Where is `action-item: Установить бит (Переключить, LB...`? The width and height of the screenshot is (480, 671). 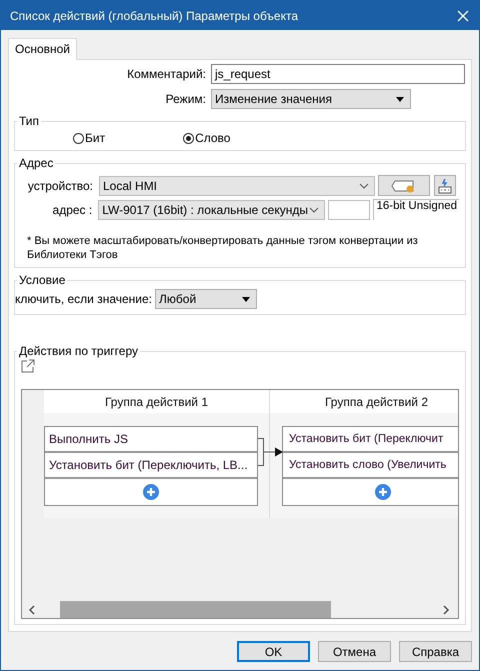
action-item: Установить бит (Переключить, LB... is located at coordinates (151, 466).